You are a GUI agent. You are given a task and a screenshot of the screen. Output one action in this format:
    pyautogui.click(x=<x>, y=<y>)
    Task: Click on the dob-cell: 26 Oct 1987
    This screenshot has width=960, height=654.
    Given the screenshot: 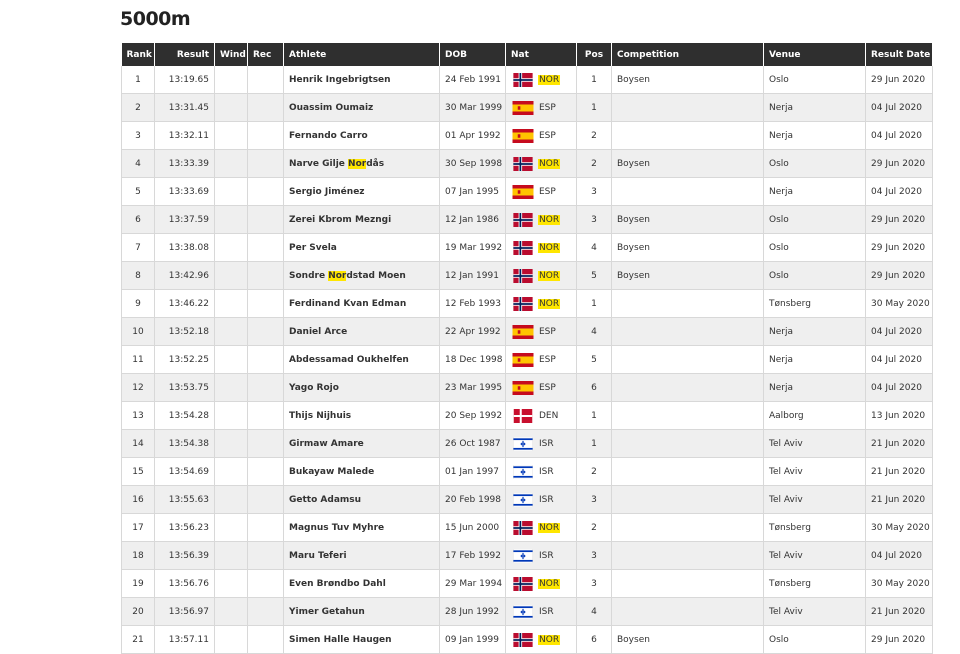 What is the action you would take?
    pyautogui.click(x=472, y=443)
    